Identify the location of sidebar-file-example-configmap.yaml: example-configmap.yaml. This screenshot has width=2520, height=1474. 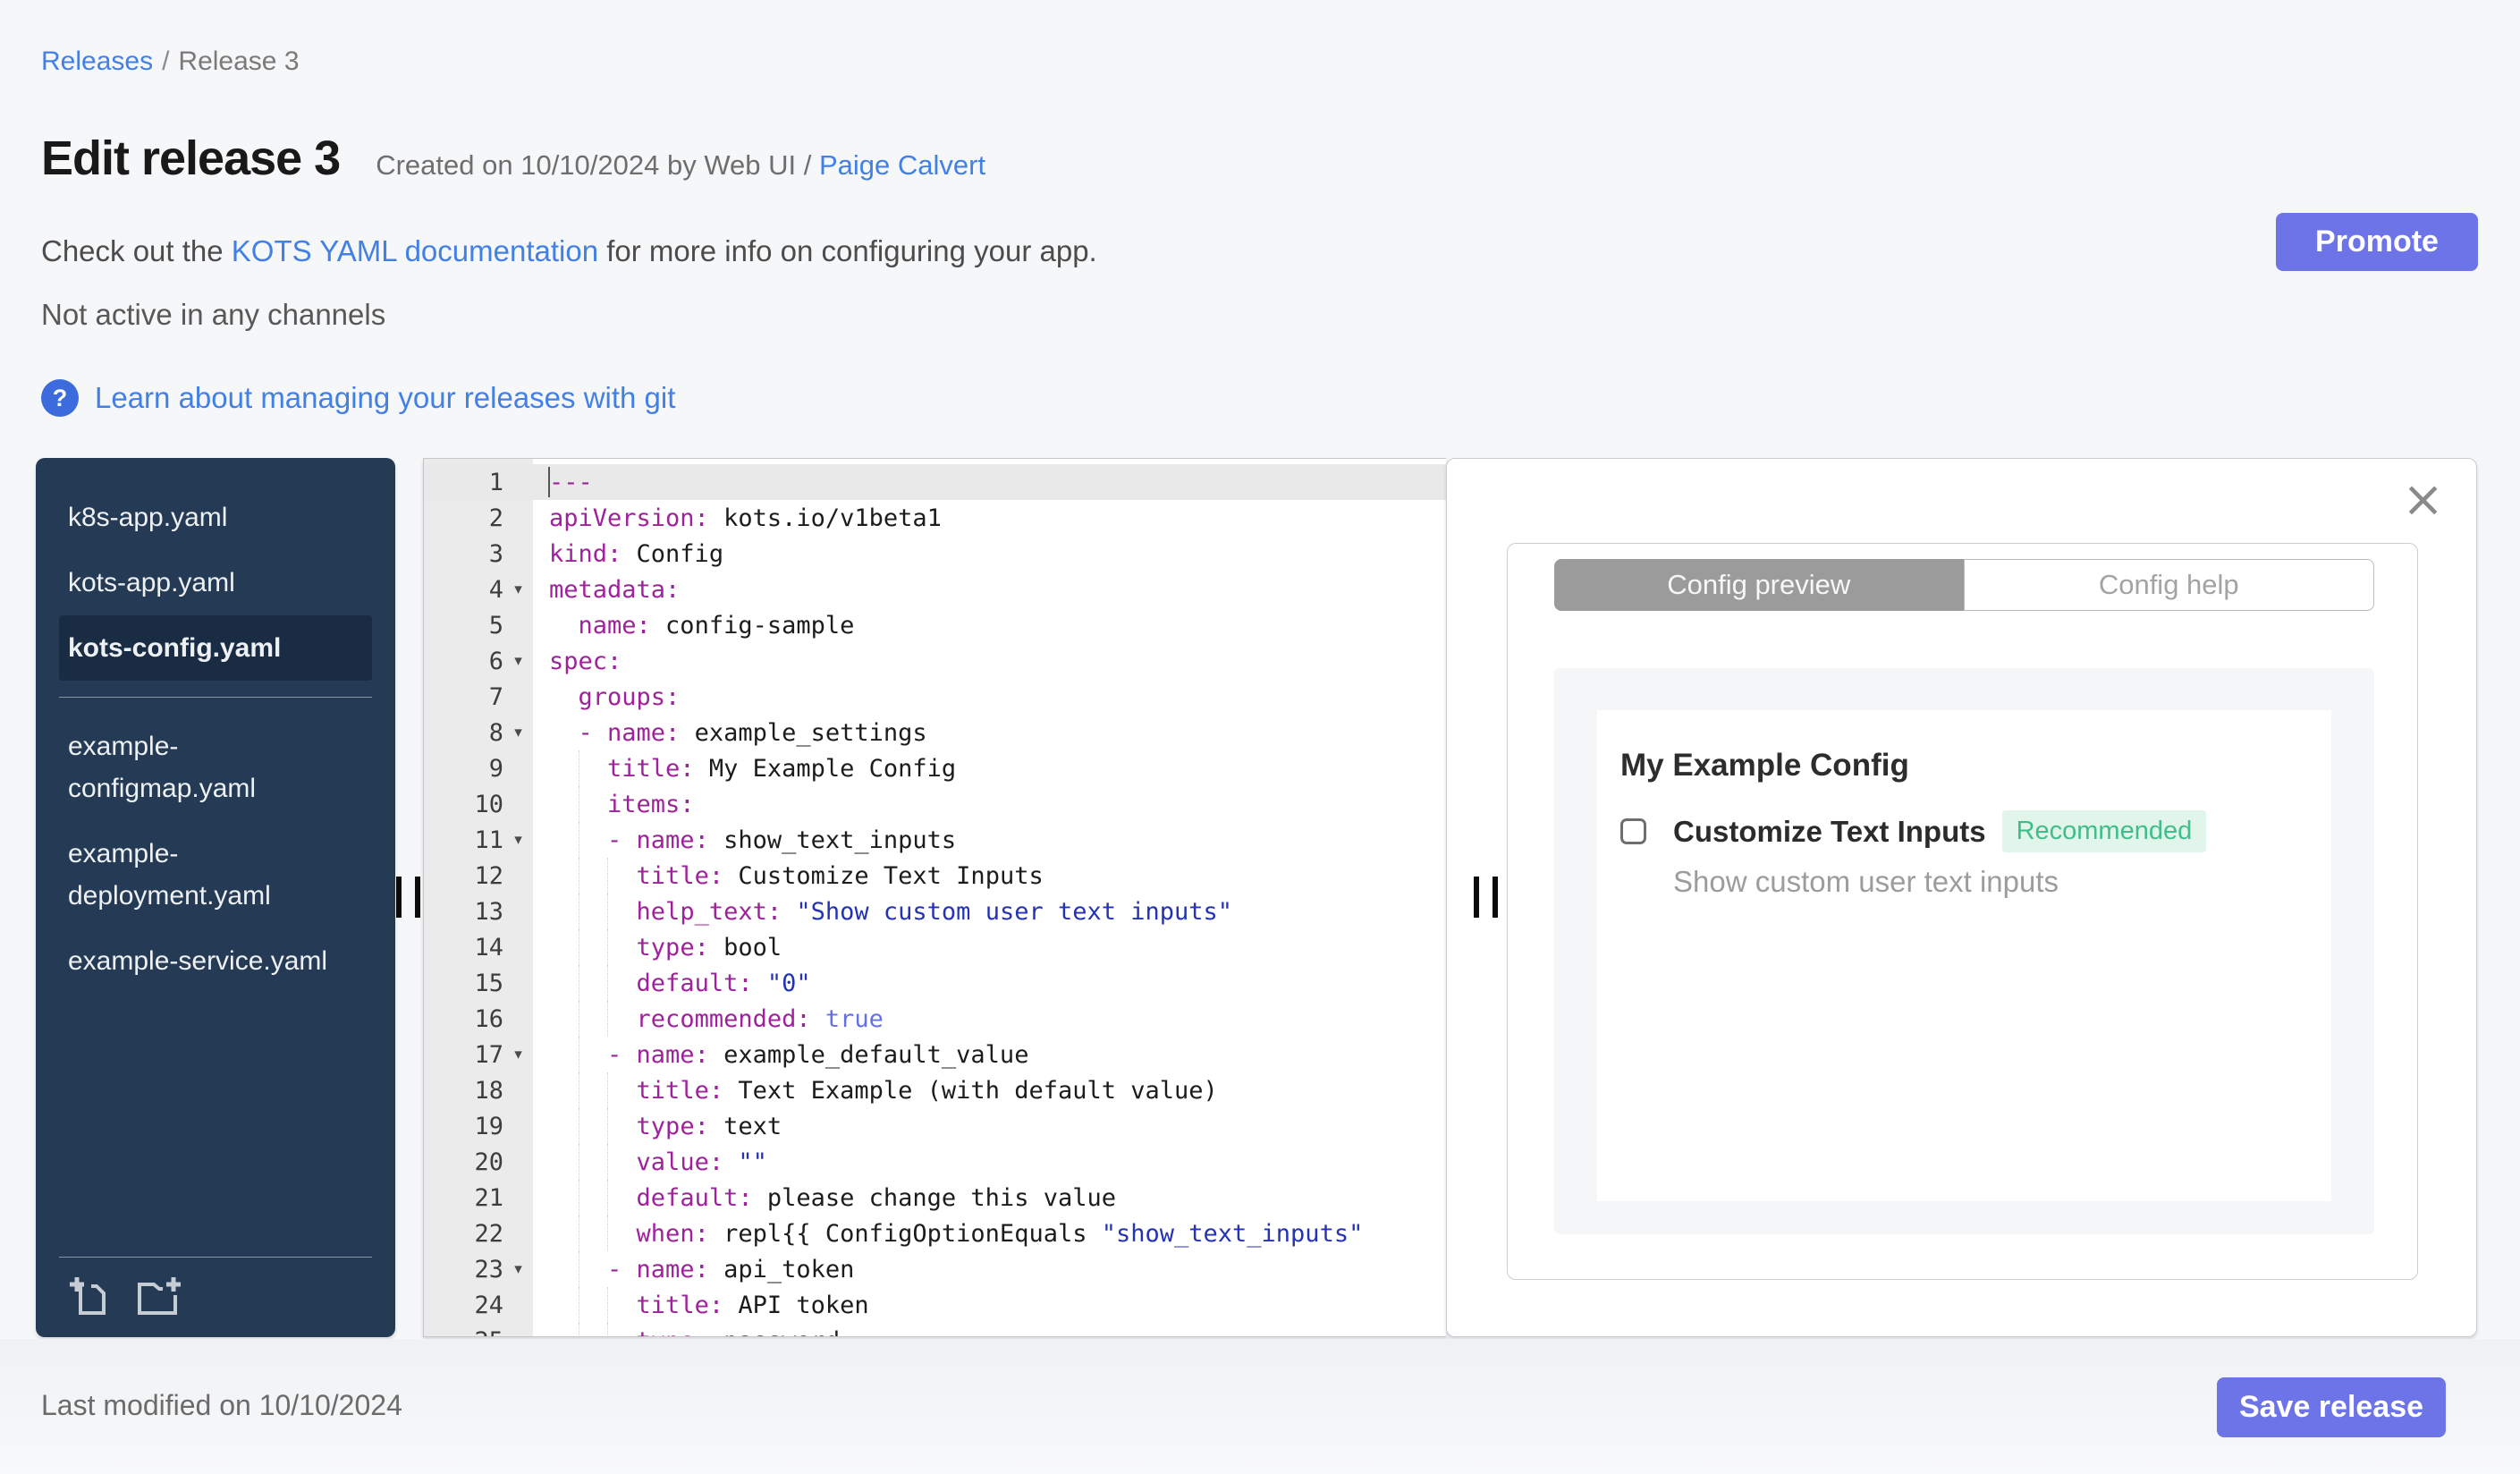
(215, 767).